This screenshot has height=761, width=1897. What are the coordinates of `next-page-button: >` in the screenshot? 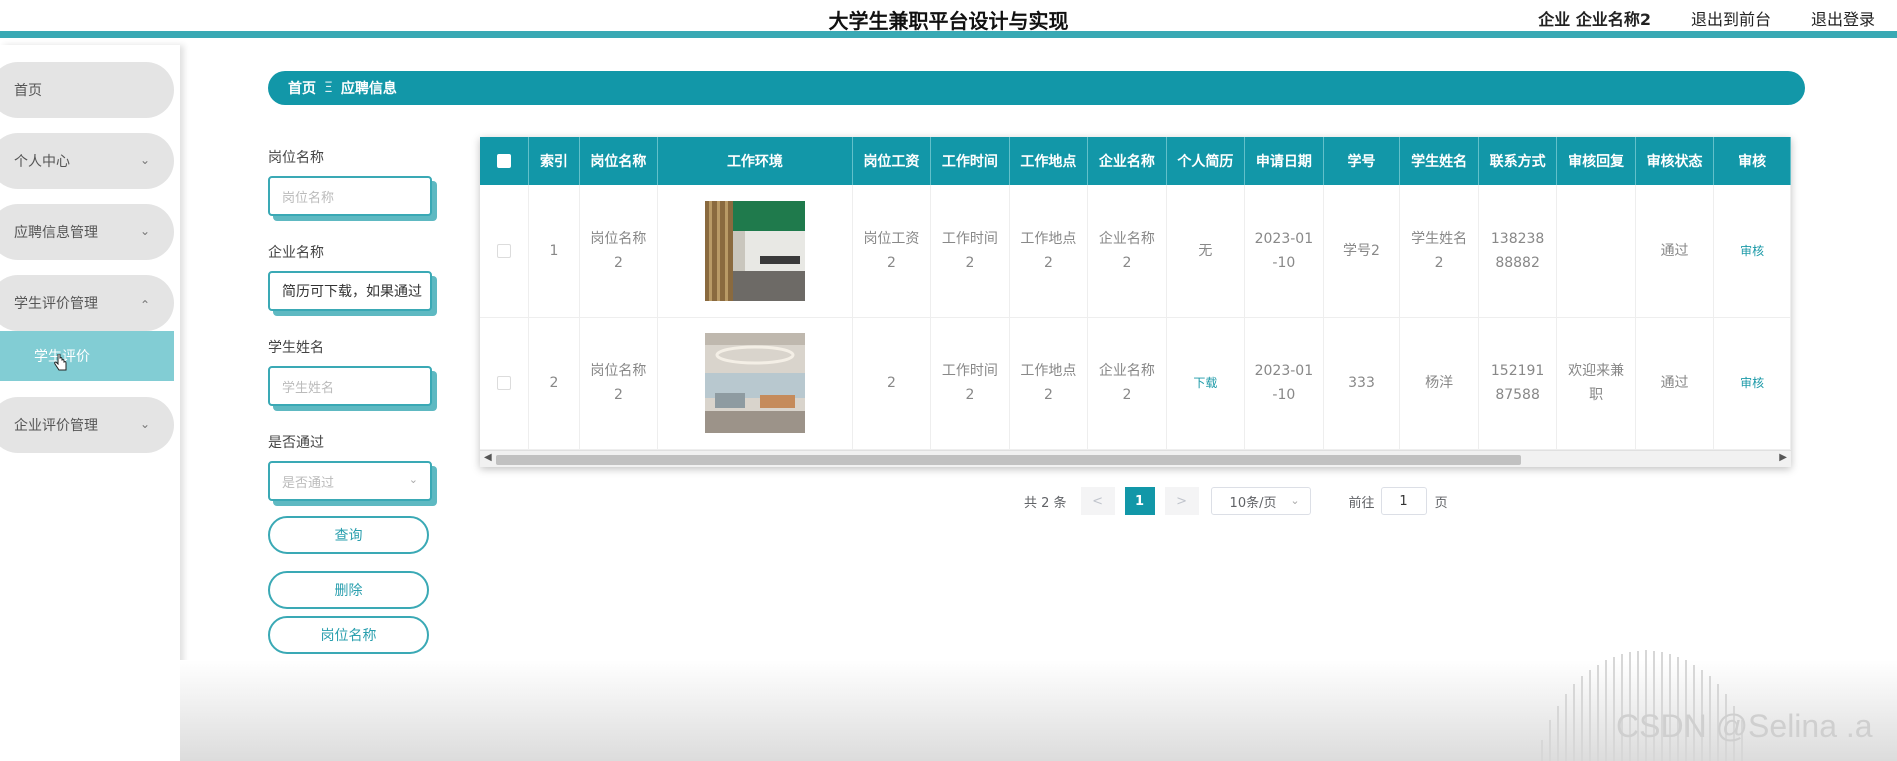 It's located at (1181, 501).